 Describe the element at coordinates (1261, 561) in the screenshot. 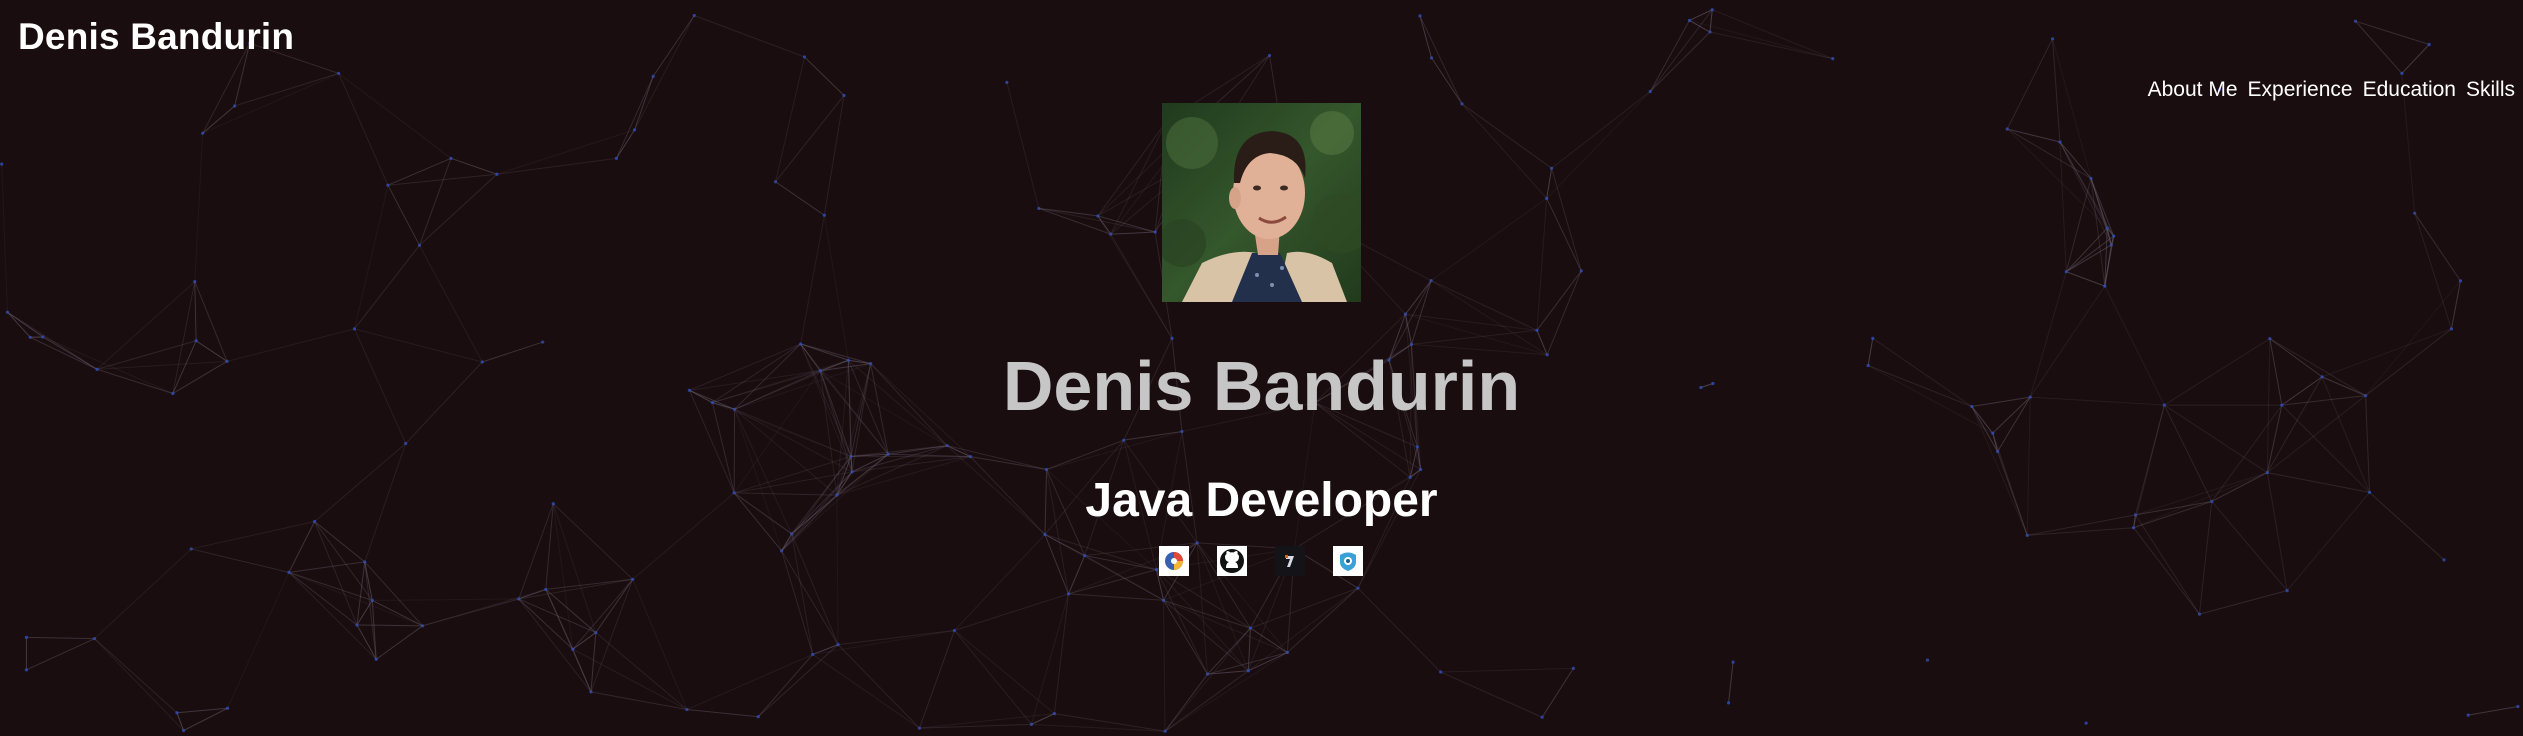

I see `social-links` at that location.